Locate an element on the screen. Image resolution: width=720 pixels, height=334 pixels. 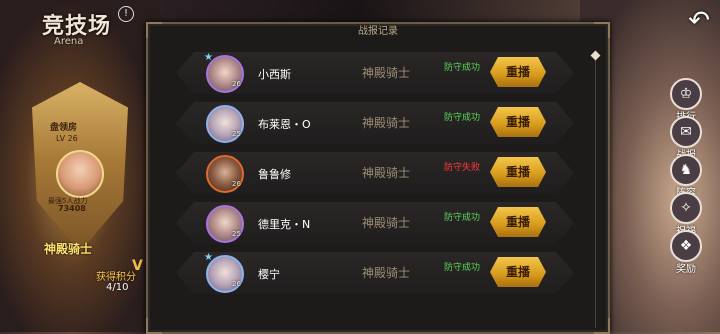
opponent-name: 樱宁 is located at coordinates (269, 274).